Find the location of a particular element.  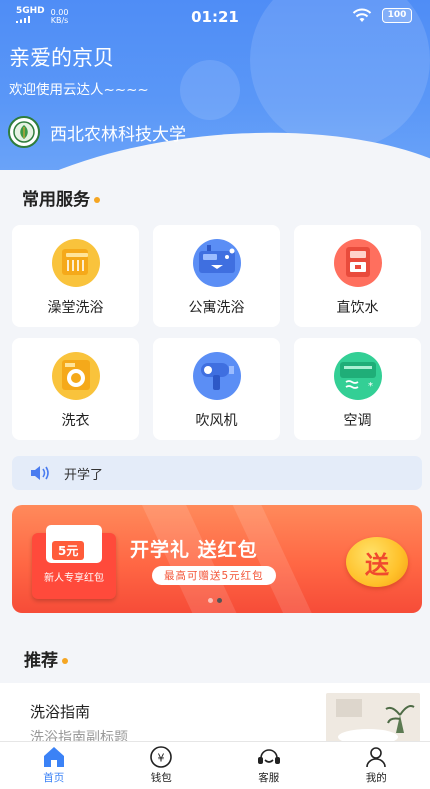

coupon-amount: 5元 is located at coordinates (68, 550).